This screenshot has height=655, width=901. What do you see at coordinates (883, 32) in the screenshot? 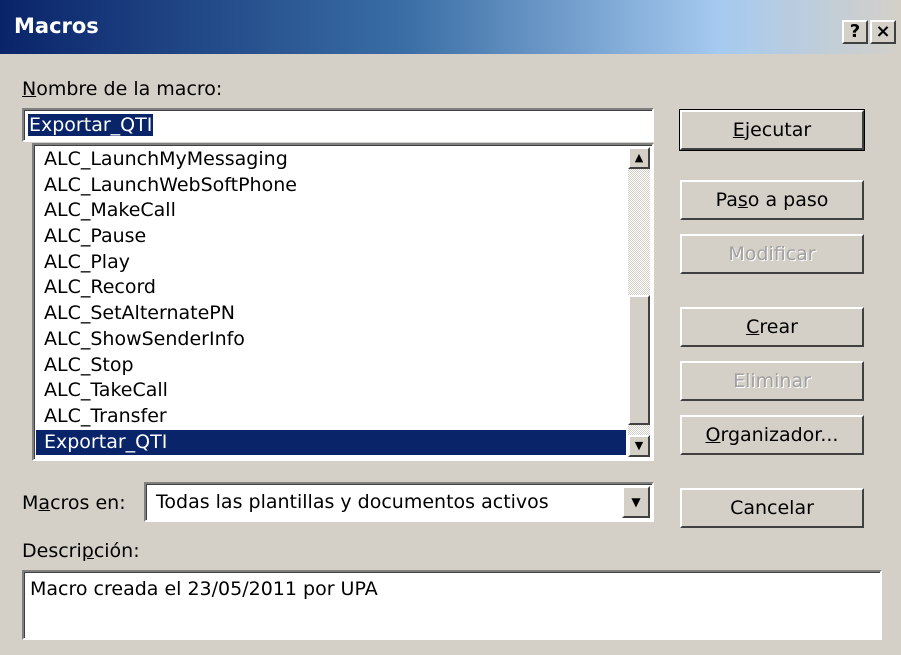
I see `close-button: ×` at bounding box center [883, 32].